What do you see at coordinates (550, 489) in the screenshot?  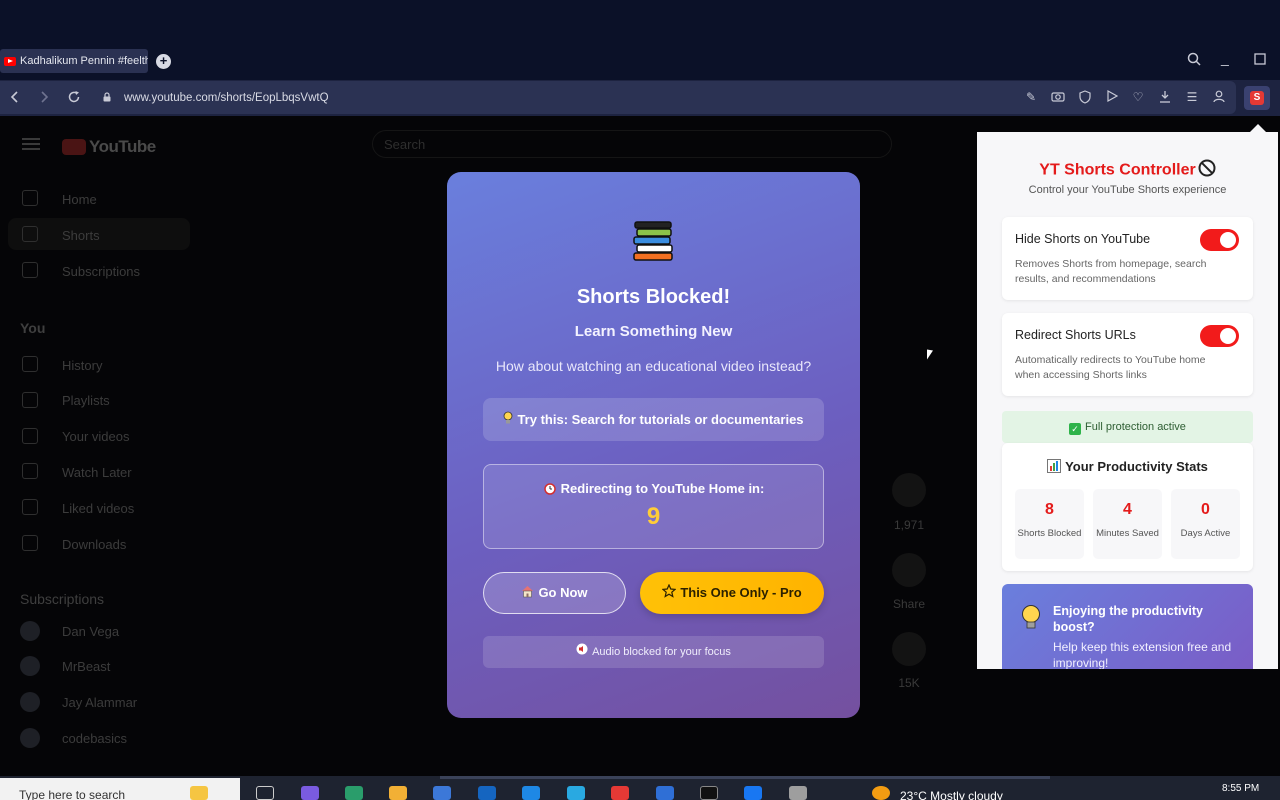 I see `alarm-clock-icon` at bounding box center [550, 489].